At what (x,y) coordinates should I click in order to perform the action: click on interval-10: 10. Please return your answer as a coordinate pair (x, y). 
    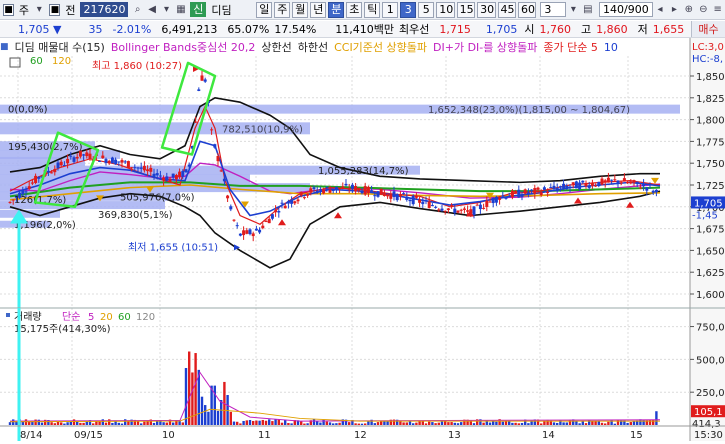
    Looking at the image, I should click on (445, 9).